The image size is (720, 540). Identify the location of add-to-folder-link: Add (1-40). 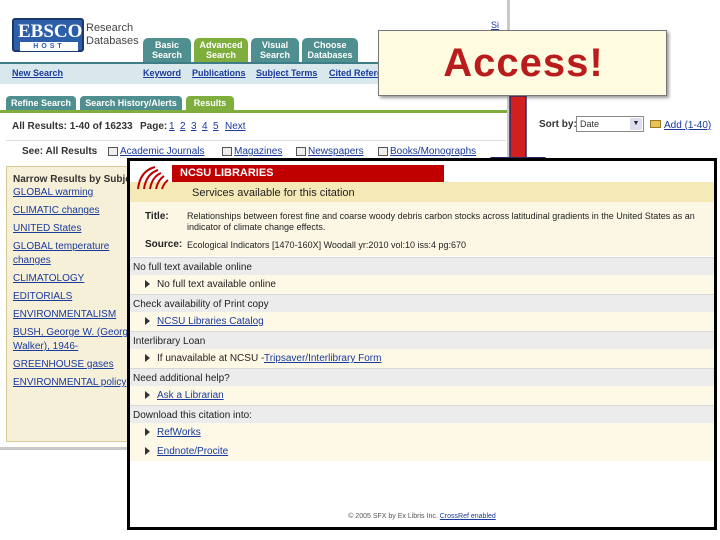
(687, 125).